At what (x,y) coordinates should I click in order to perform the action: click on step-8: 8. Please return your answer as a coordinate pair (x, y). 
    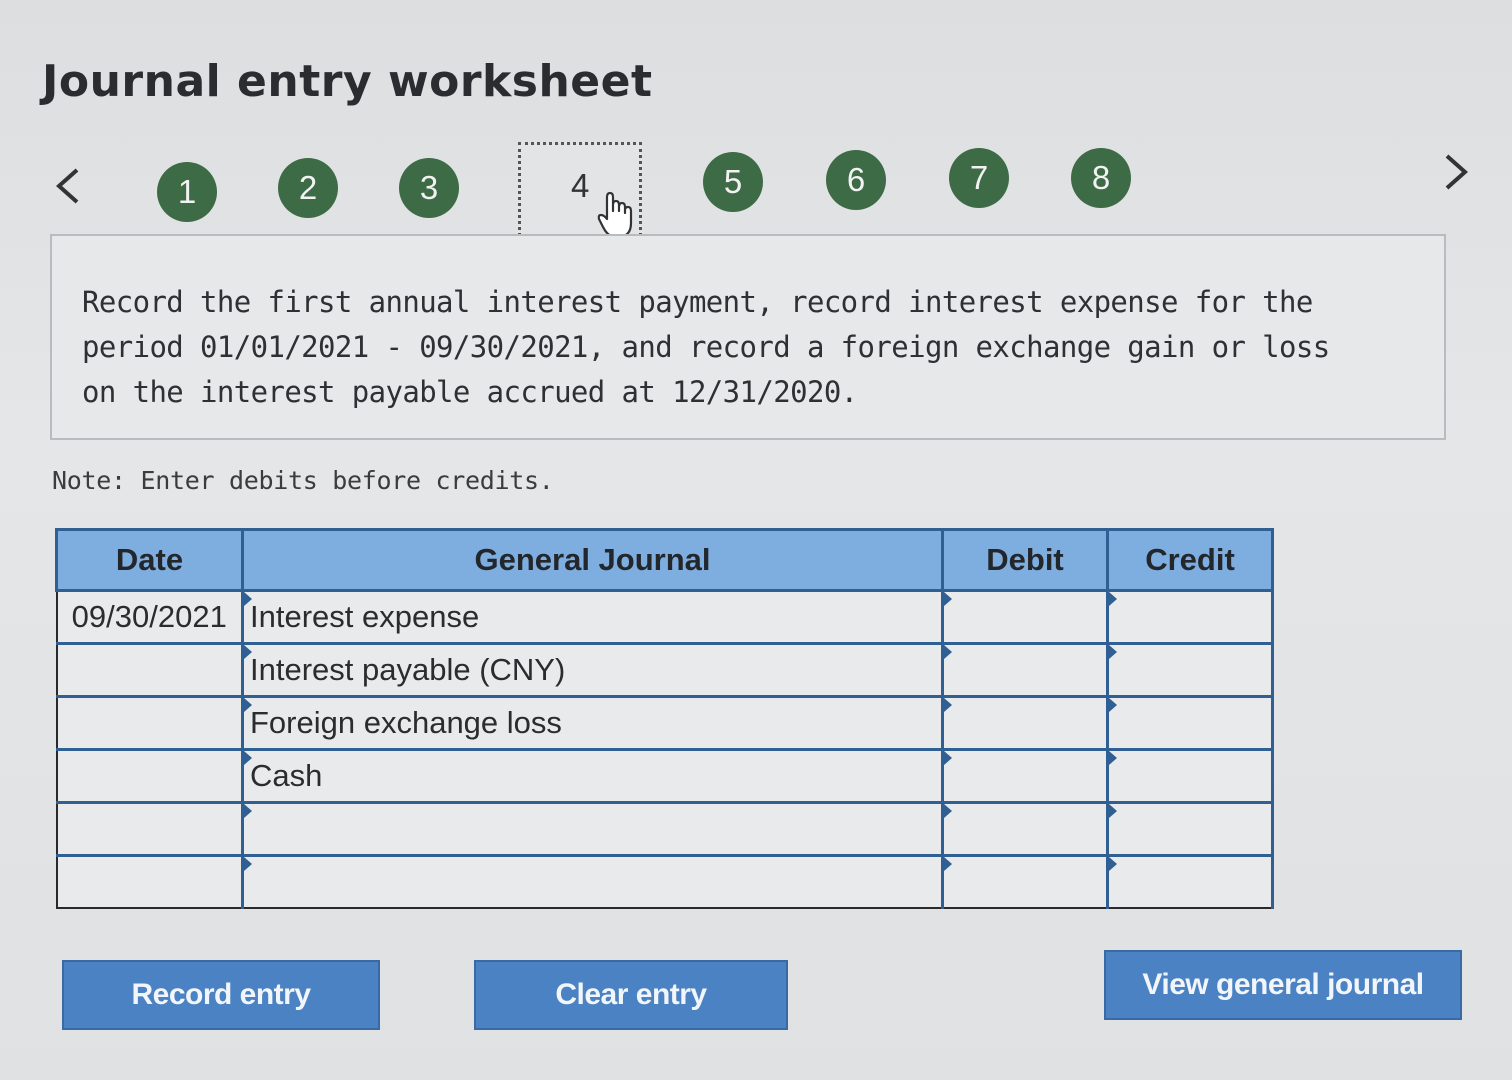
    Looking at the image, I should click on (1101, 178).